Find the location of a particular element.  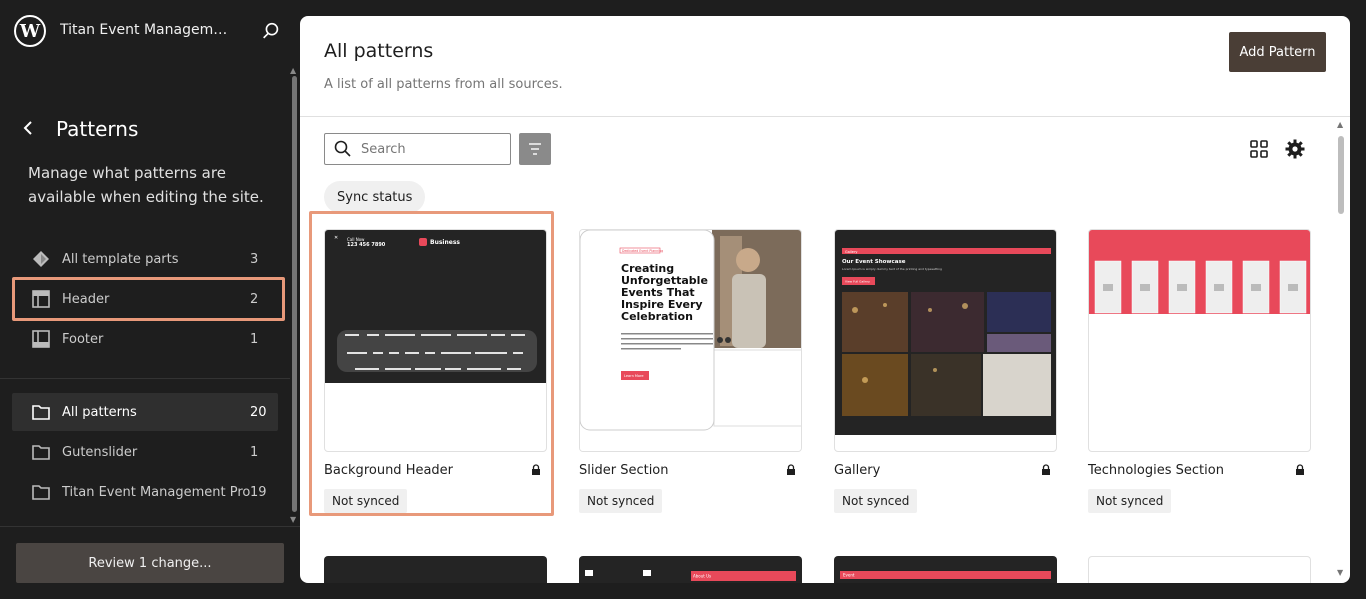

sidebar-item-count: 20 is located at coordinates (258, 412).